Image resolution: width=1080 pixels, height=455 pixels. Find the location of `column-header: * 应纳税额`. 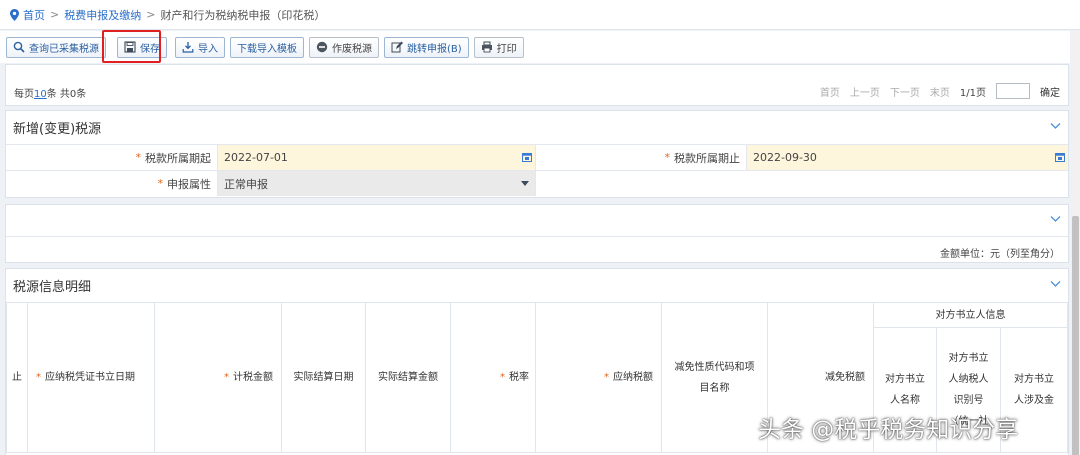

column-header: * 应纳税额 is located at coordinates (598, 377).